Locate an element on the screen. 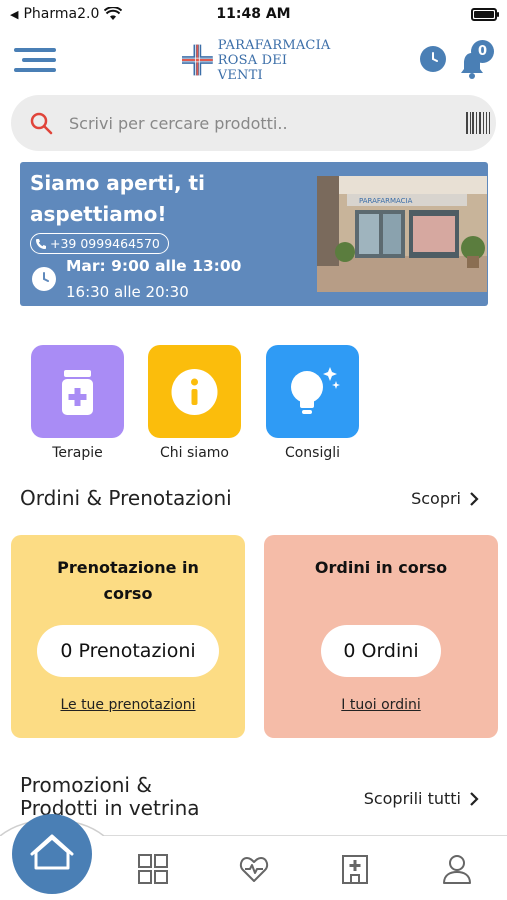 The height and width of the screenshot is (900, 507). orders-discover-link: Scopri is located at coordinates (445, 498).